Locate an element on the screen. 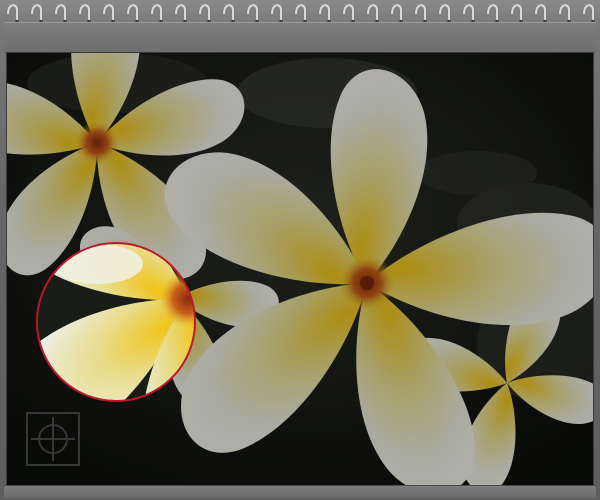  calendar-page-top-edge is located at coordinates (300, 37).